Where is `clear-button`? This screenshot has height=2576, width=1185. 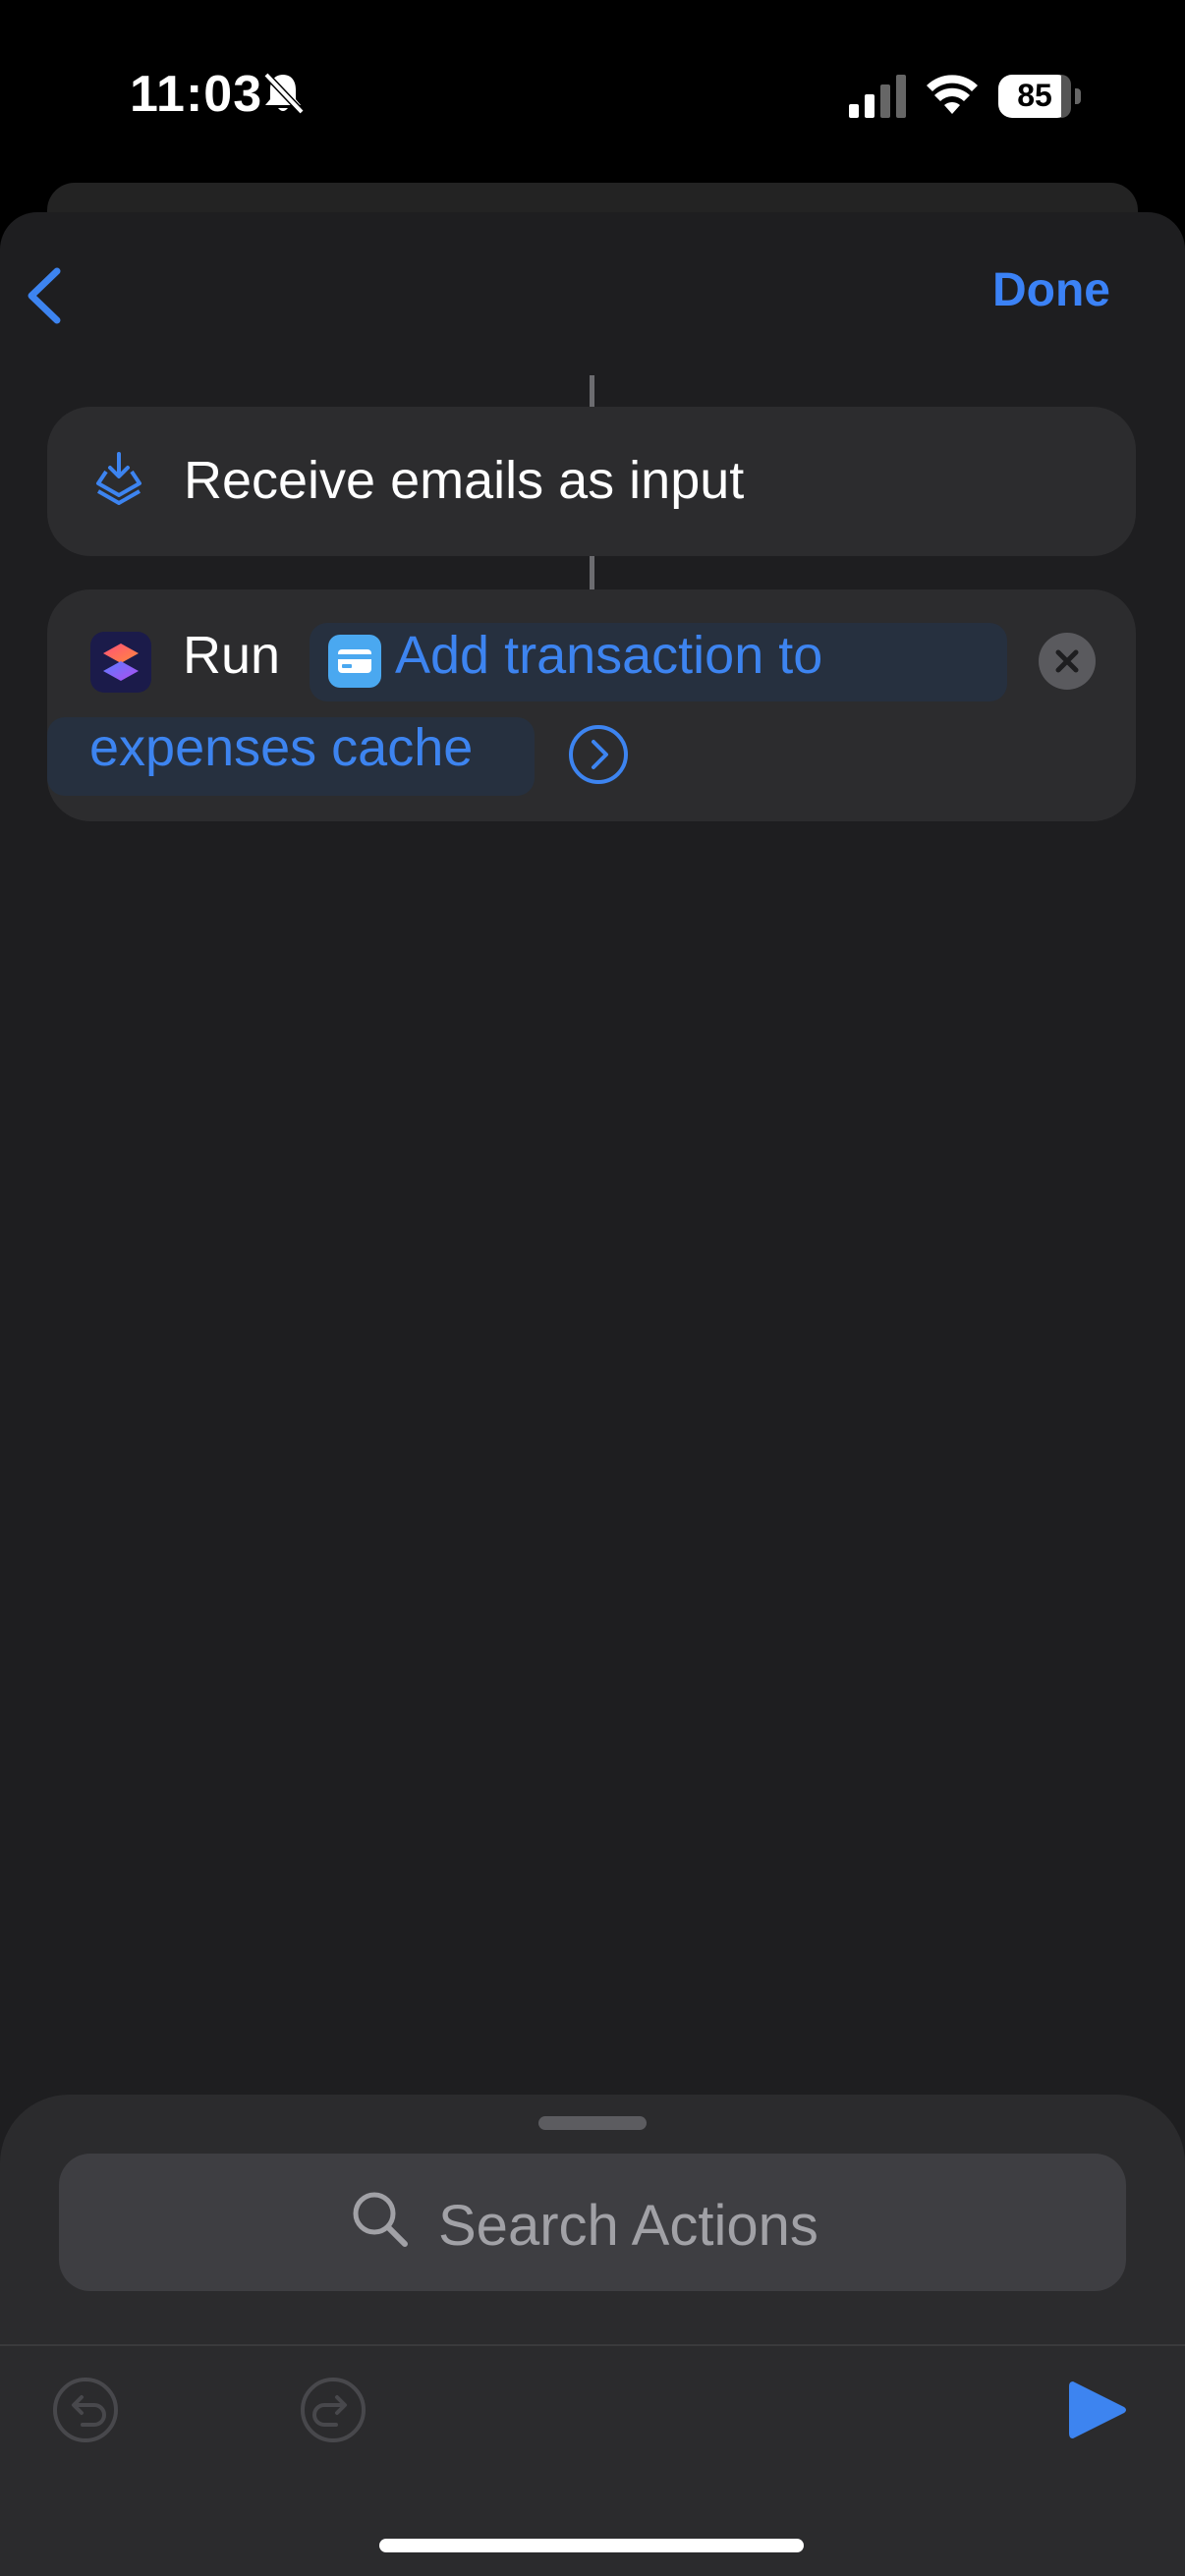
clear-button is located at coordinates (1068, 661).